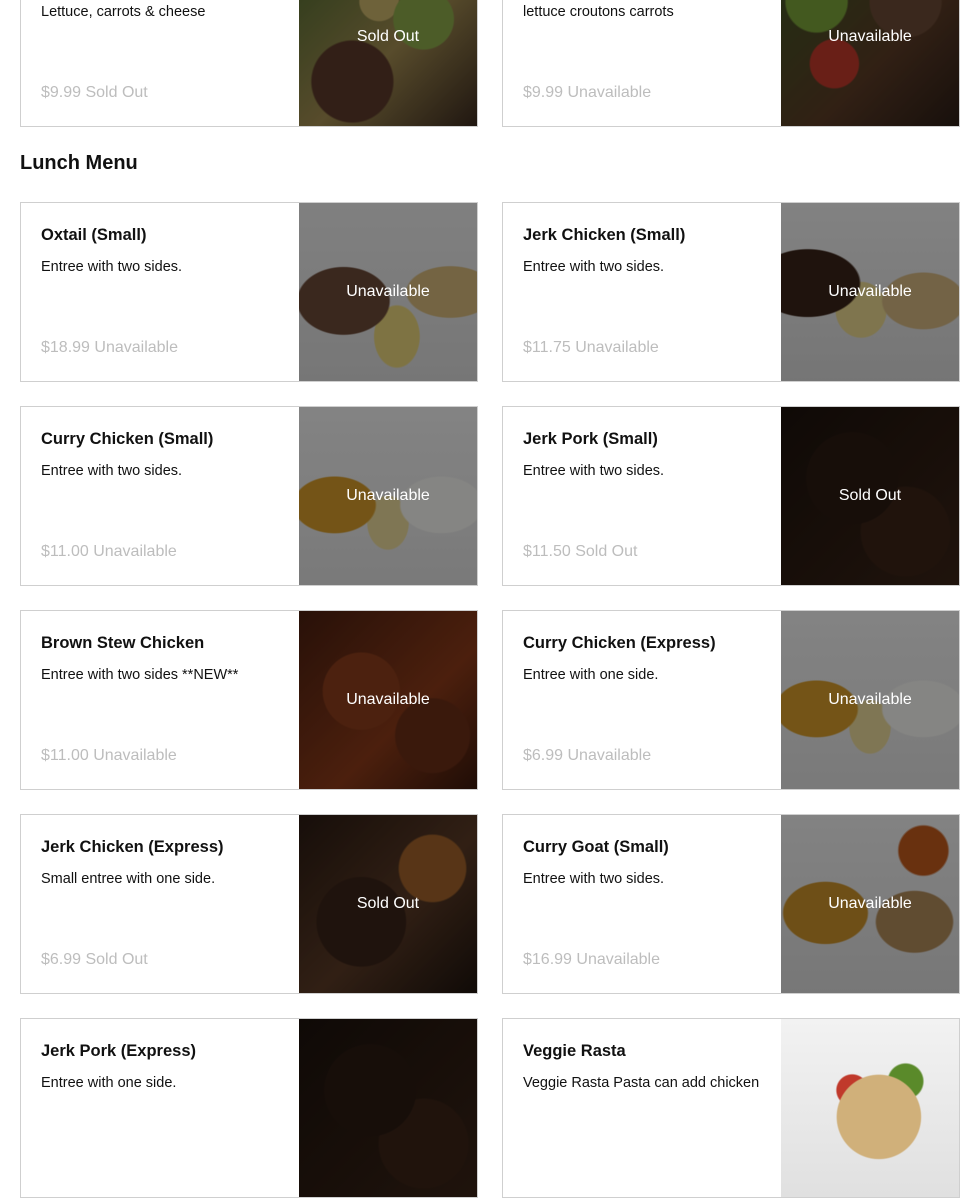 The image size is (965, 1198). I want to click on item-description: Veggie Rasta Pasta can add chicken, so click(641, 1083).